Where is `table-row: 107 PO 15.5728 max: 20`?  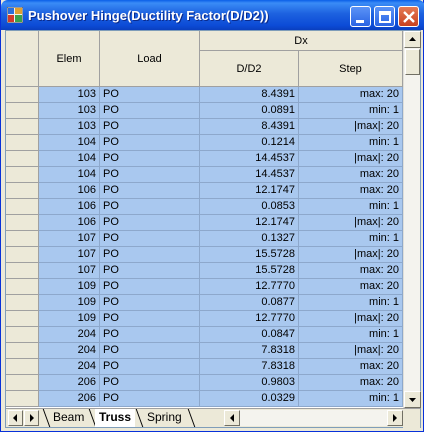
table-row: 107 PO 15.5728 max: 20 is located at coordinates (204, 271).